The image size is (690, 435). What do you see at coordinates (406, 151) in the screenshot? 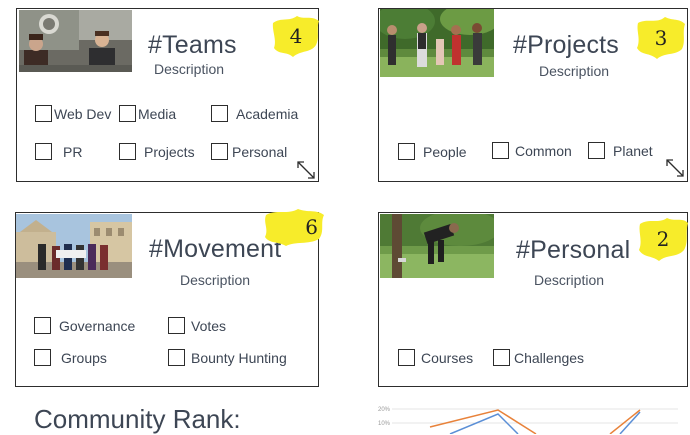
I see `checkbox-people` at bounding box center [406, 151].